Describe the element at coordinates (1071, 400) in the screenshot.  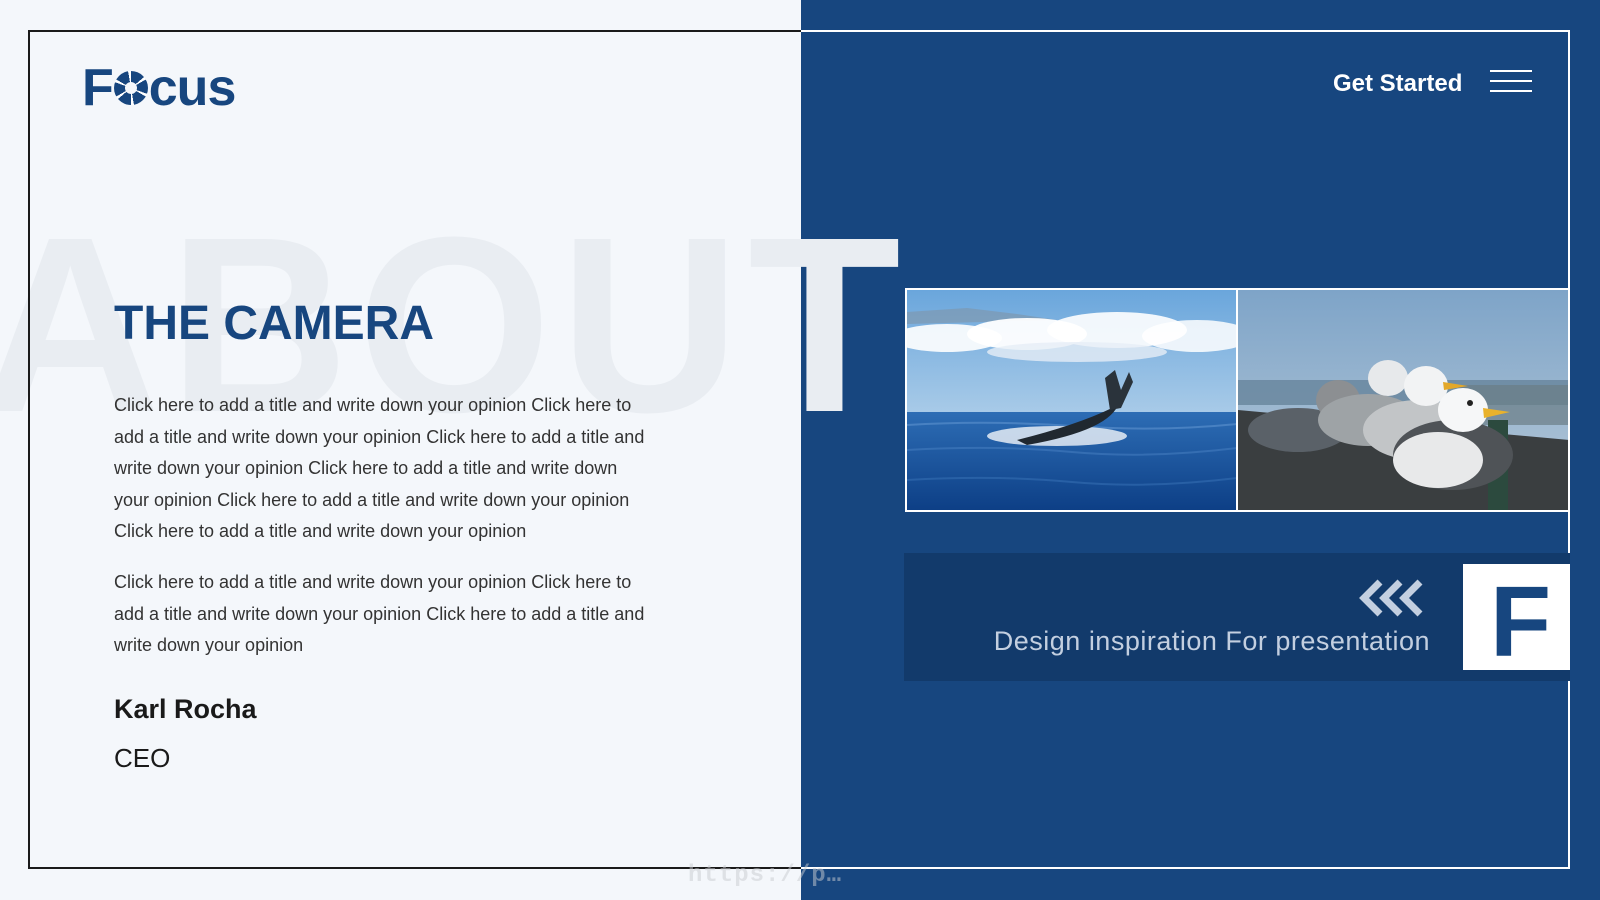
I see `whale-photo` at that location.